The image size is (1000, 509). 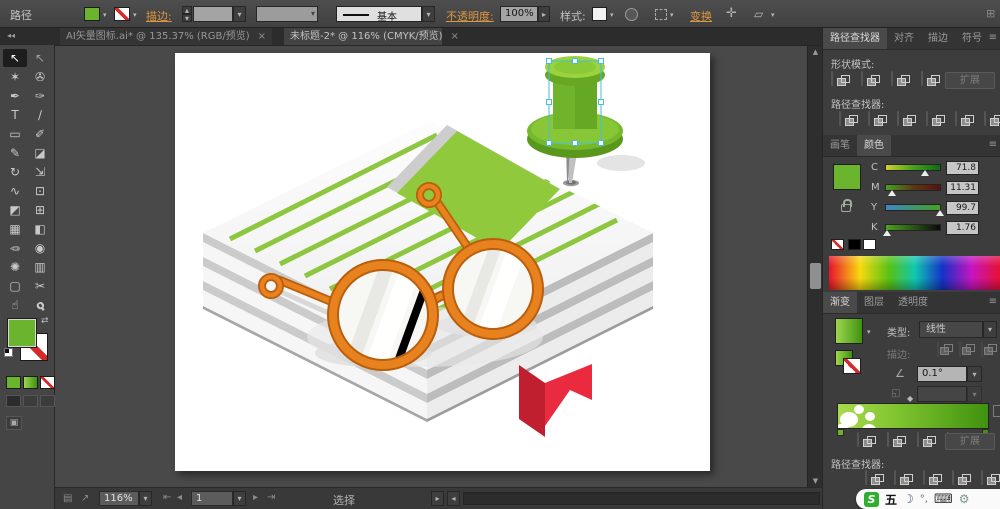 What do you see at coordinates (187, 10) in the screenshot?
I see `stroke-weight-up: ▴` at bounding box center [187, 10].